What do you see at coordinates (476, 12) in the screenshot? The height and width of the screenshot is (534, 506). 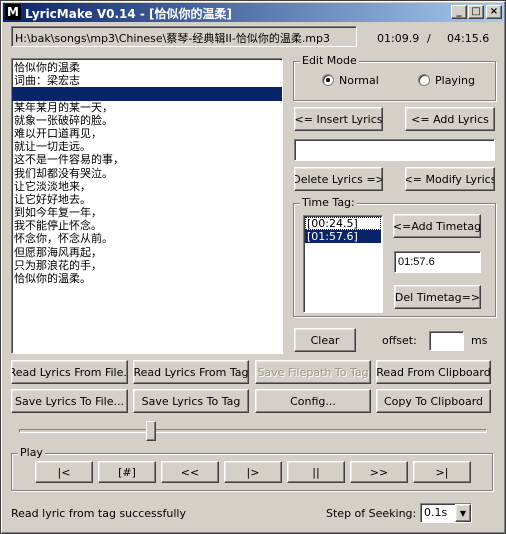 I see `maximize-button: □` at bounding box center [476, 12].